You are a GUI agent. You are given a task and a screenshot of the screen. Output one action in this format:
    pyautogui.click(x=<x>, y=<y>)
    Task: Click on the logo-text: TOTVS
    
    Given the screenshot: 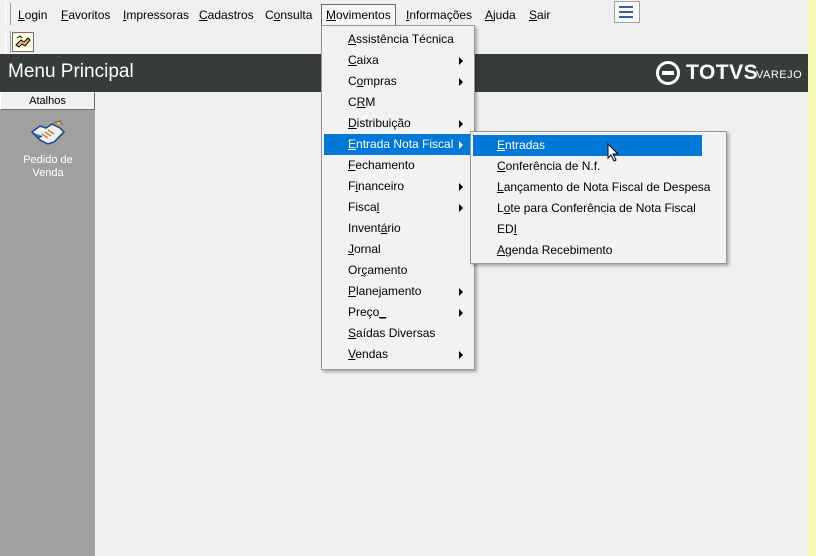 What is the action you would take?
    pyautogui.click(x=722, y=72)
    